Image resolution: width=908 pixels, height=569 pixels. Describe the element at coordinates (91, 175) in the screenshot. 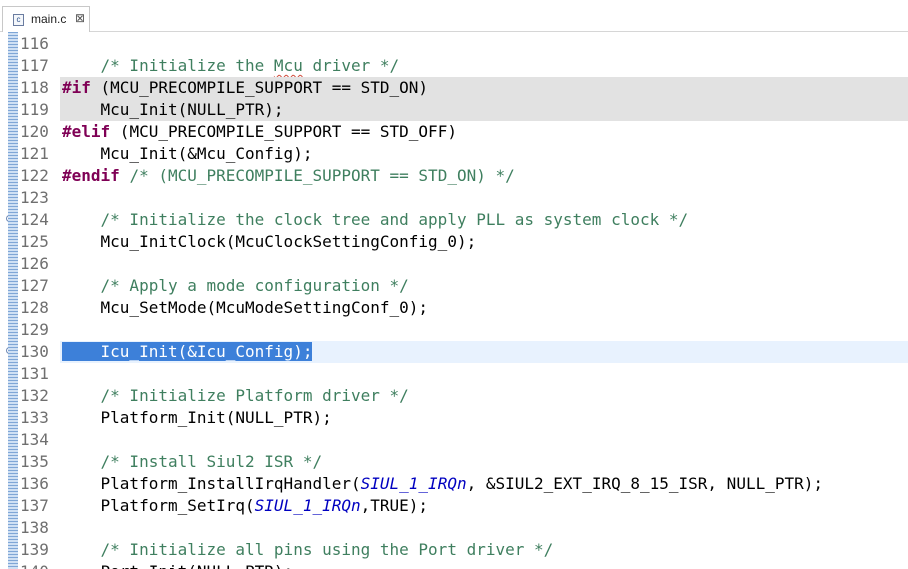

I see `code-token: #endif` at that location.